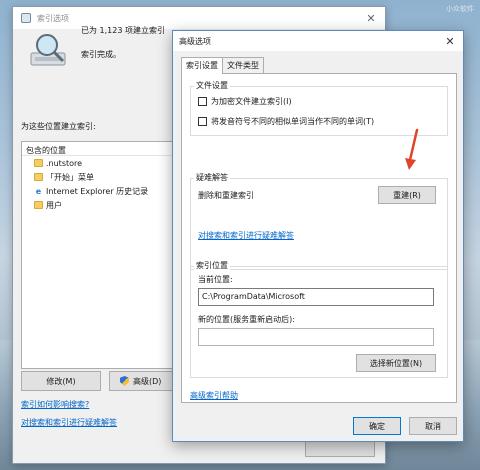 This screenshot has width=480, height=470. Describe the element at coordinates (396, 363) in the screenshot. I see `select-new-location-button: 选择新位置(N)` at that location.